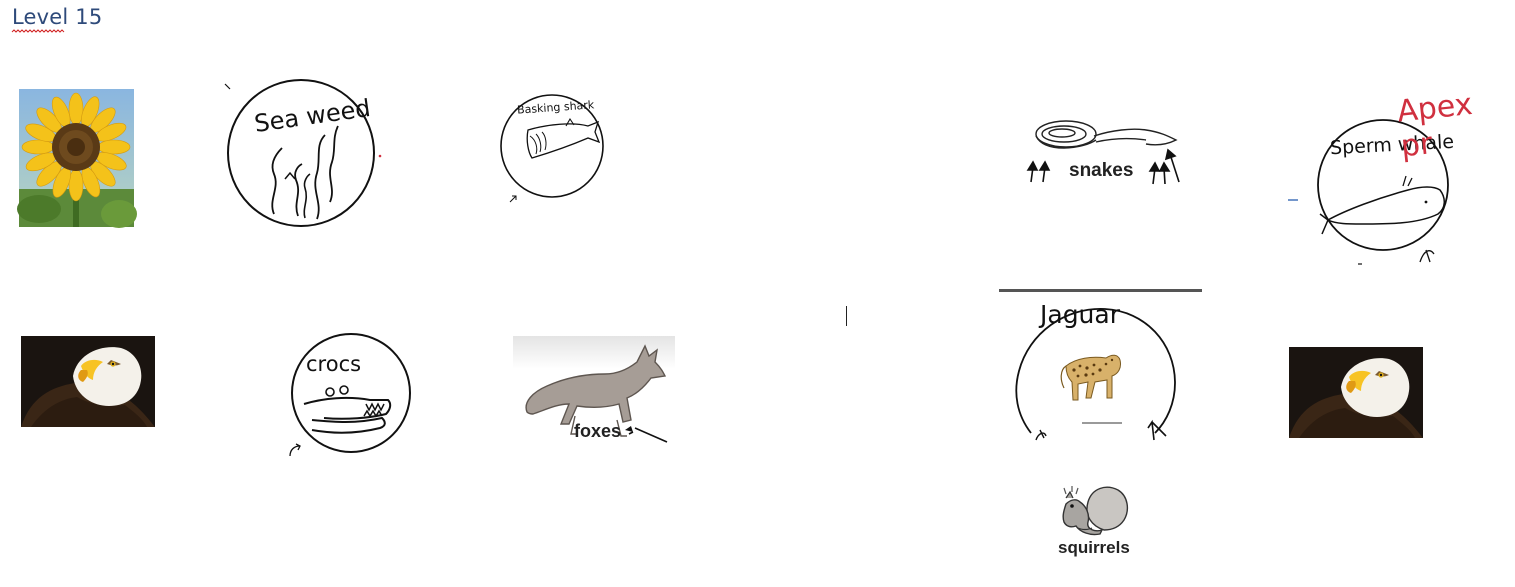 Image resolution: width=1515 pixels, height=587 pixels. What do you see at coordinates (594, 391) in the screenshot?
I see `foxes-card: foxes` at bounding box center [594, 391].